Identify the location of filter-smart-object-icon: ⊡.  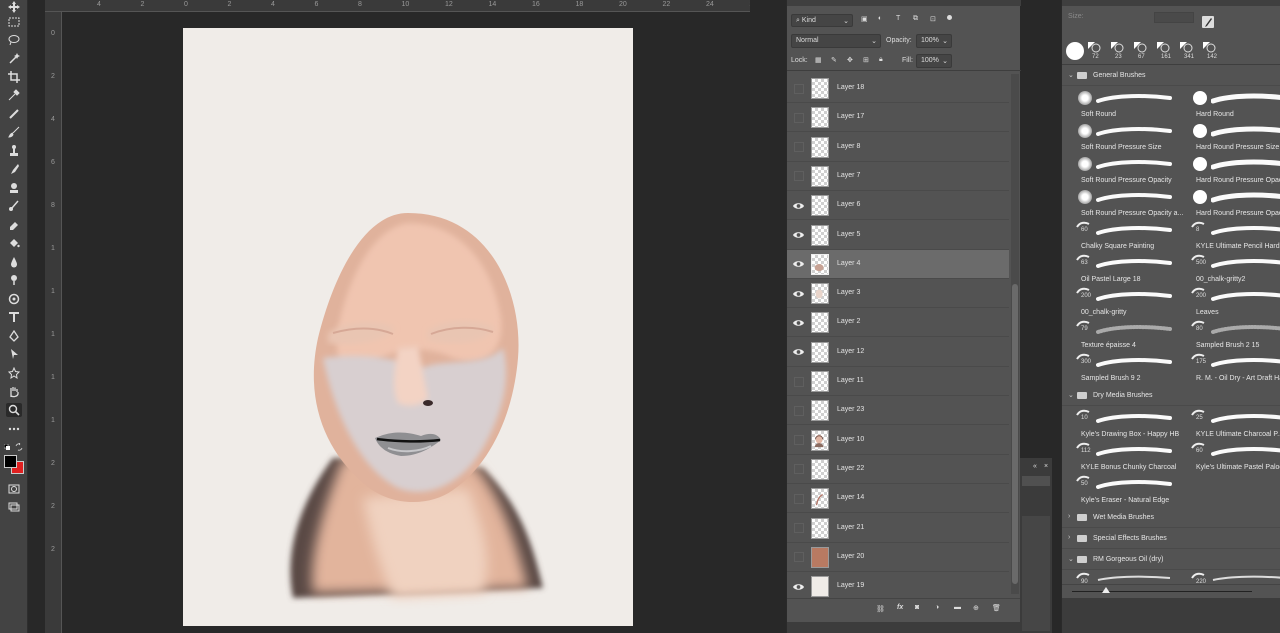
(933, 19).